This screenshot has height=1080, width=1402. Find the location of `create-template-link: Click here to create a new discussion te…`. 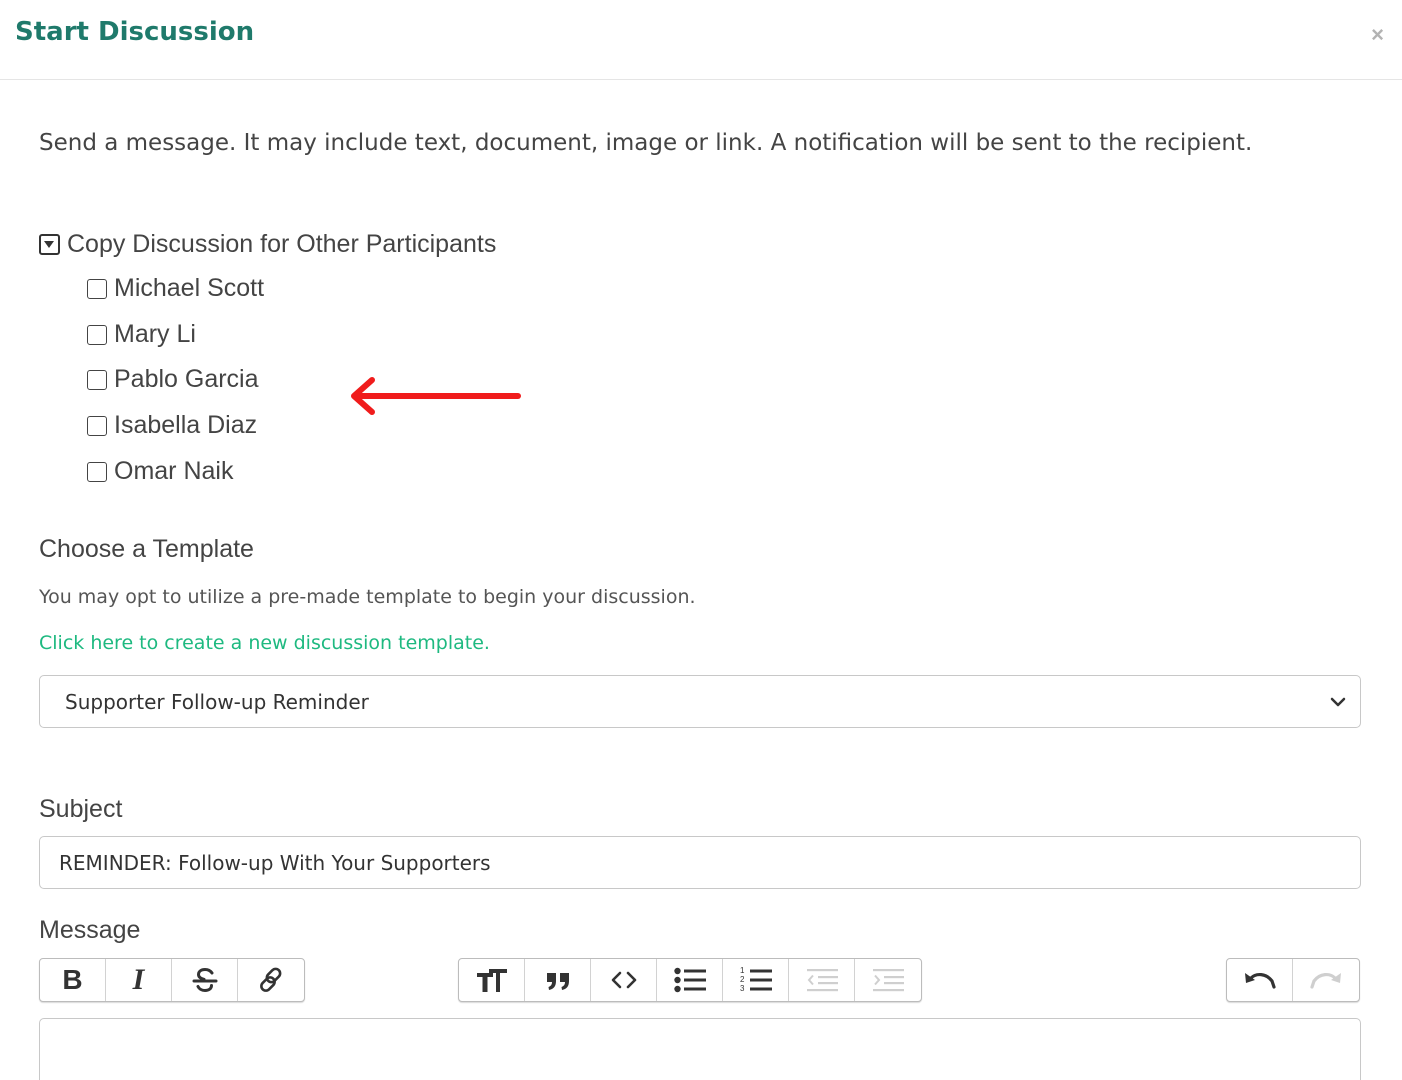

create-template-link: Click here to create a new discussion te… is located at coordinates (264, 643).